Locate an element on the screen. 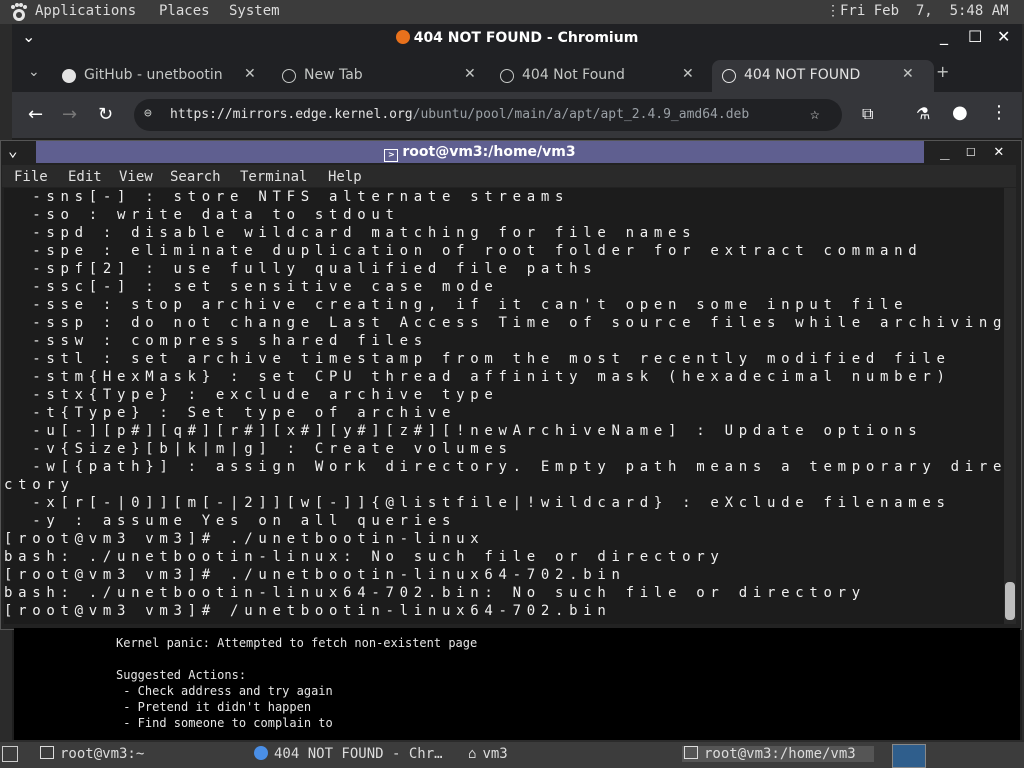 The width and height of the screenshot is (1024, 768). terminal-title-text: root@vm3:/home/vm3 is located at coordinates (489, 152).